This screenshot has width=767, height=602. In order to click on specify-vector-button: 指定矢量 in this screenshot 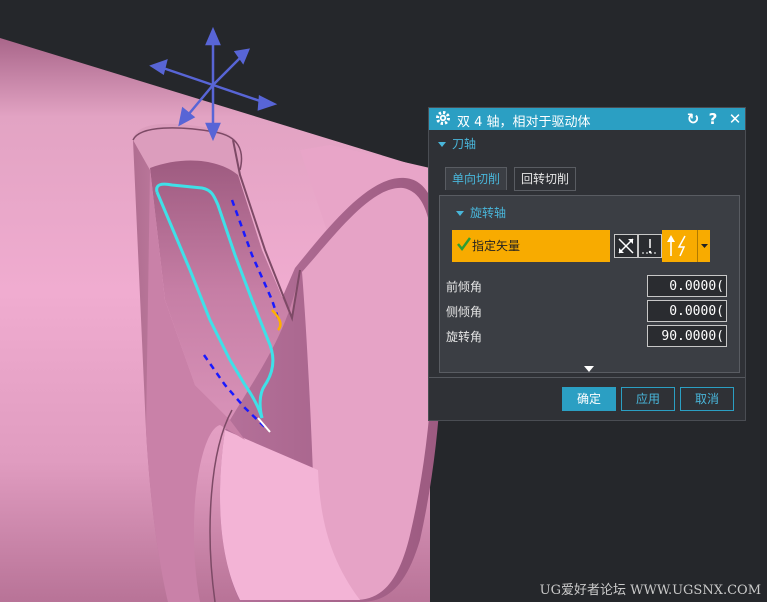, I will do `click(531, 246)`.